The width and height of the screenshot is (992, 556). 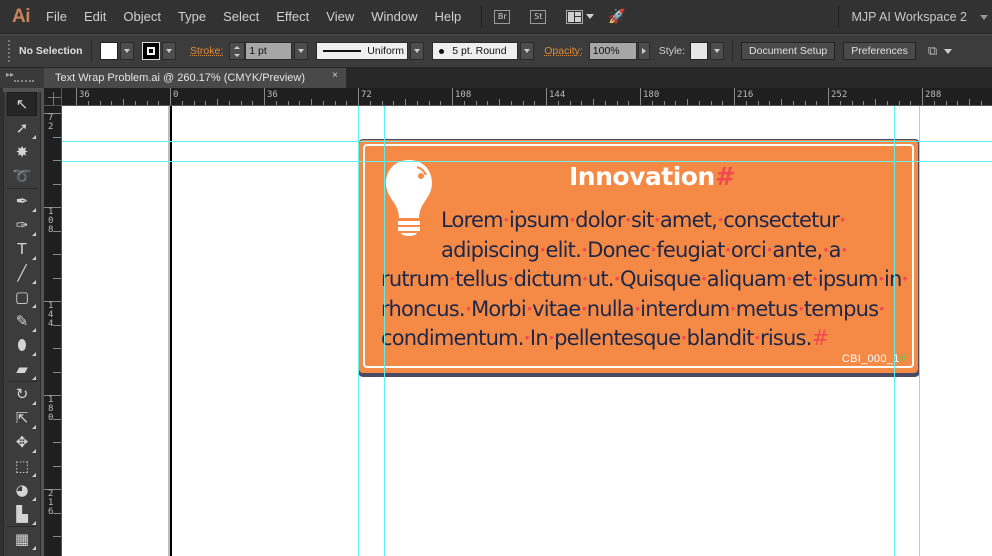 What do you see at coordinates (292, 16) in the screenshot?
I see `menu-effect: Effect` at bounding box center [292, 16].